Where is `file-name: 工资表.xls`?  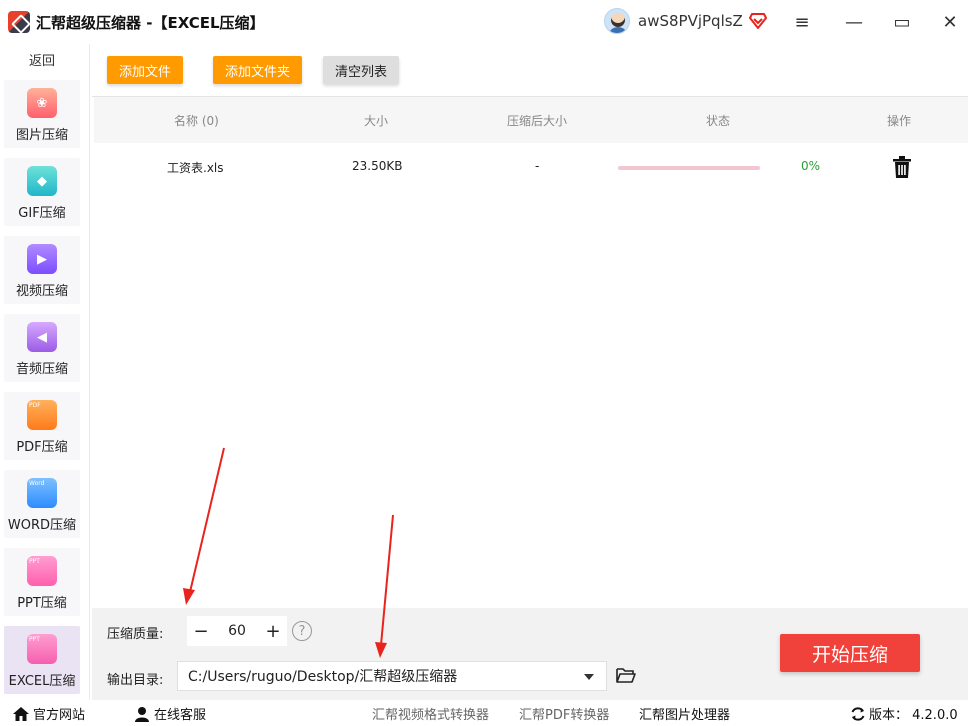
file-name: 工资表.xls is located at coordinates (195, 168).